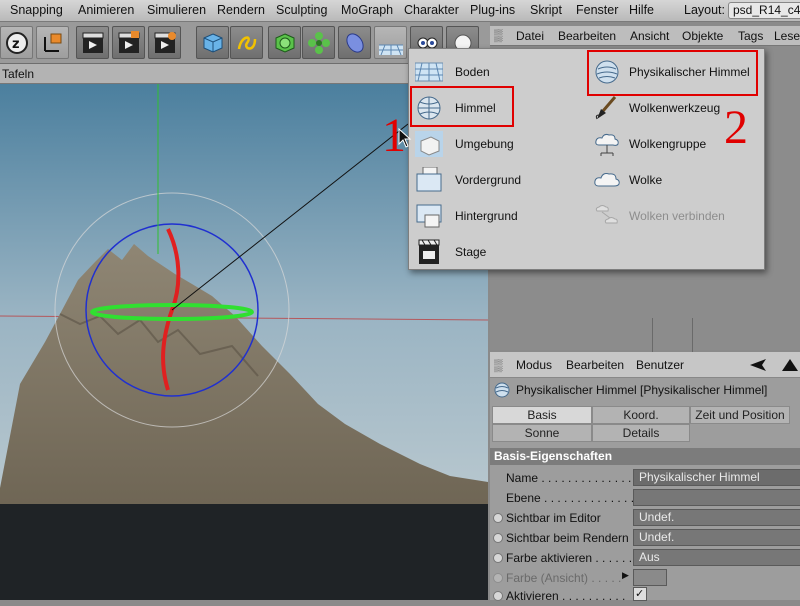 This screenshot has width=800, height=606. What do you see at coordinates (176, 10) in the screenshot?
I see `menu-simulieren: Simulieren` at bounding box center [176, 10].